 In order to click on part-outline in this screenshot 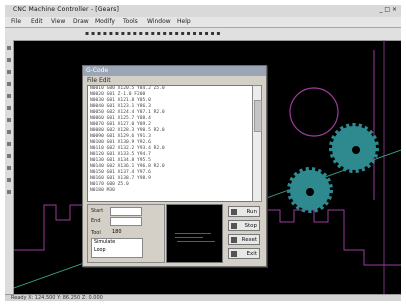, I will do `click(51, 227)`.